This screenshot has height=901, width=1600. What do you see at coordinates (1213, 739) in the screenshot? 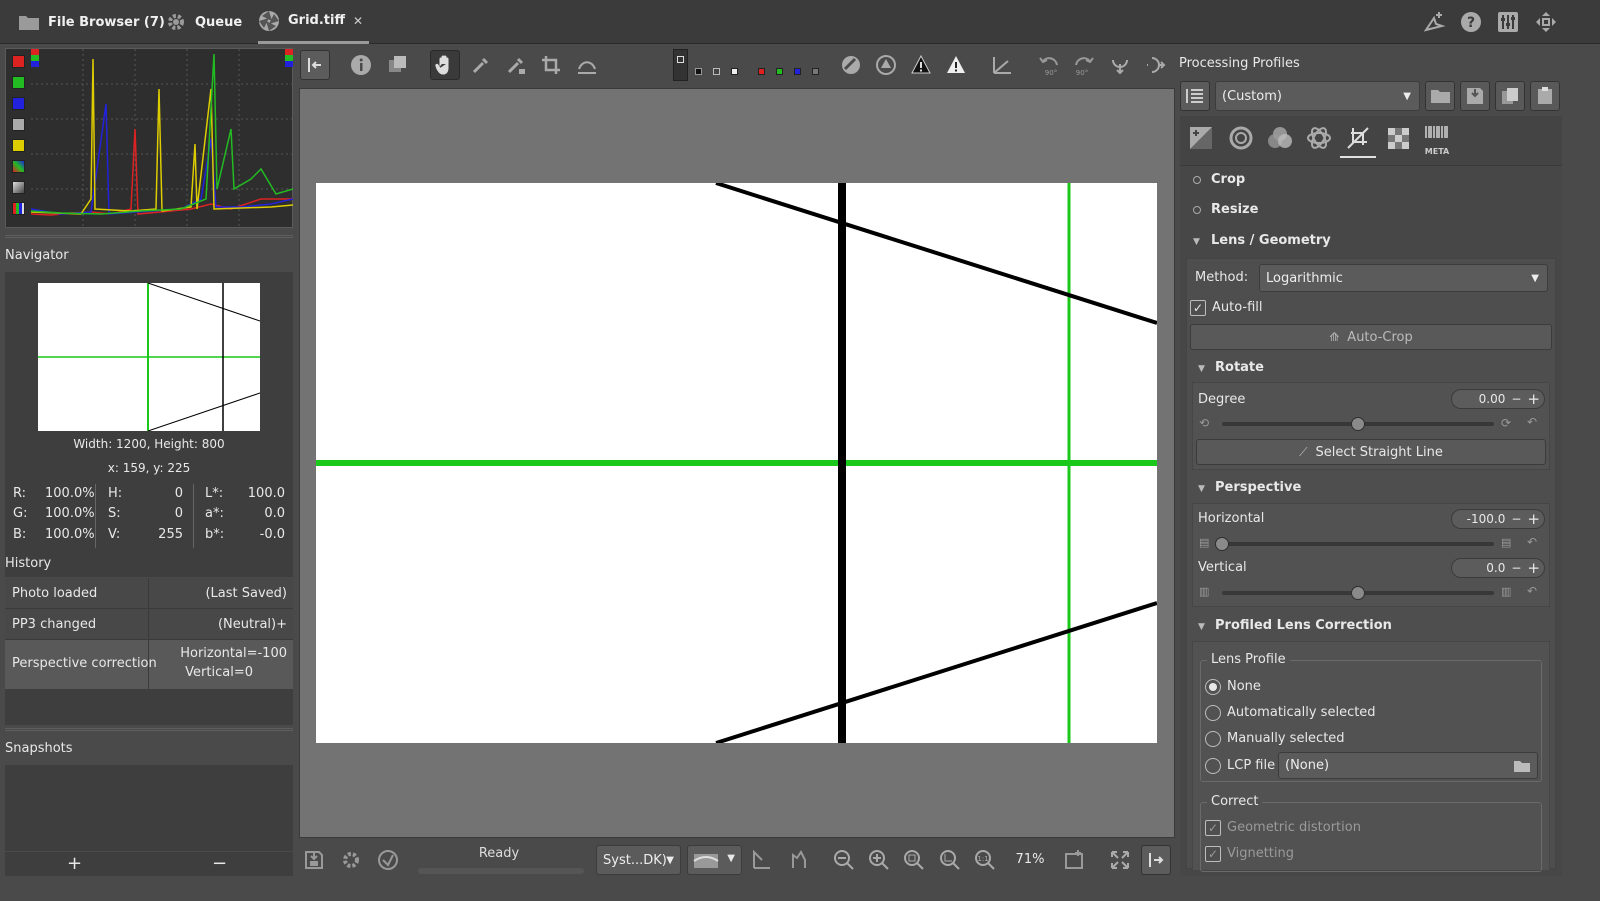
I see `lens-manual-radio` at bounding box center [1213, 739].